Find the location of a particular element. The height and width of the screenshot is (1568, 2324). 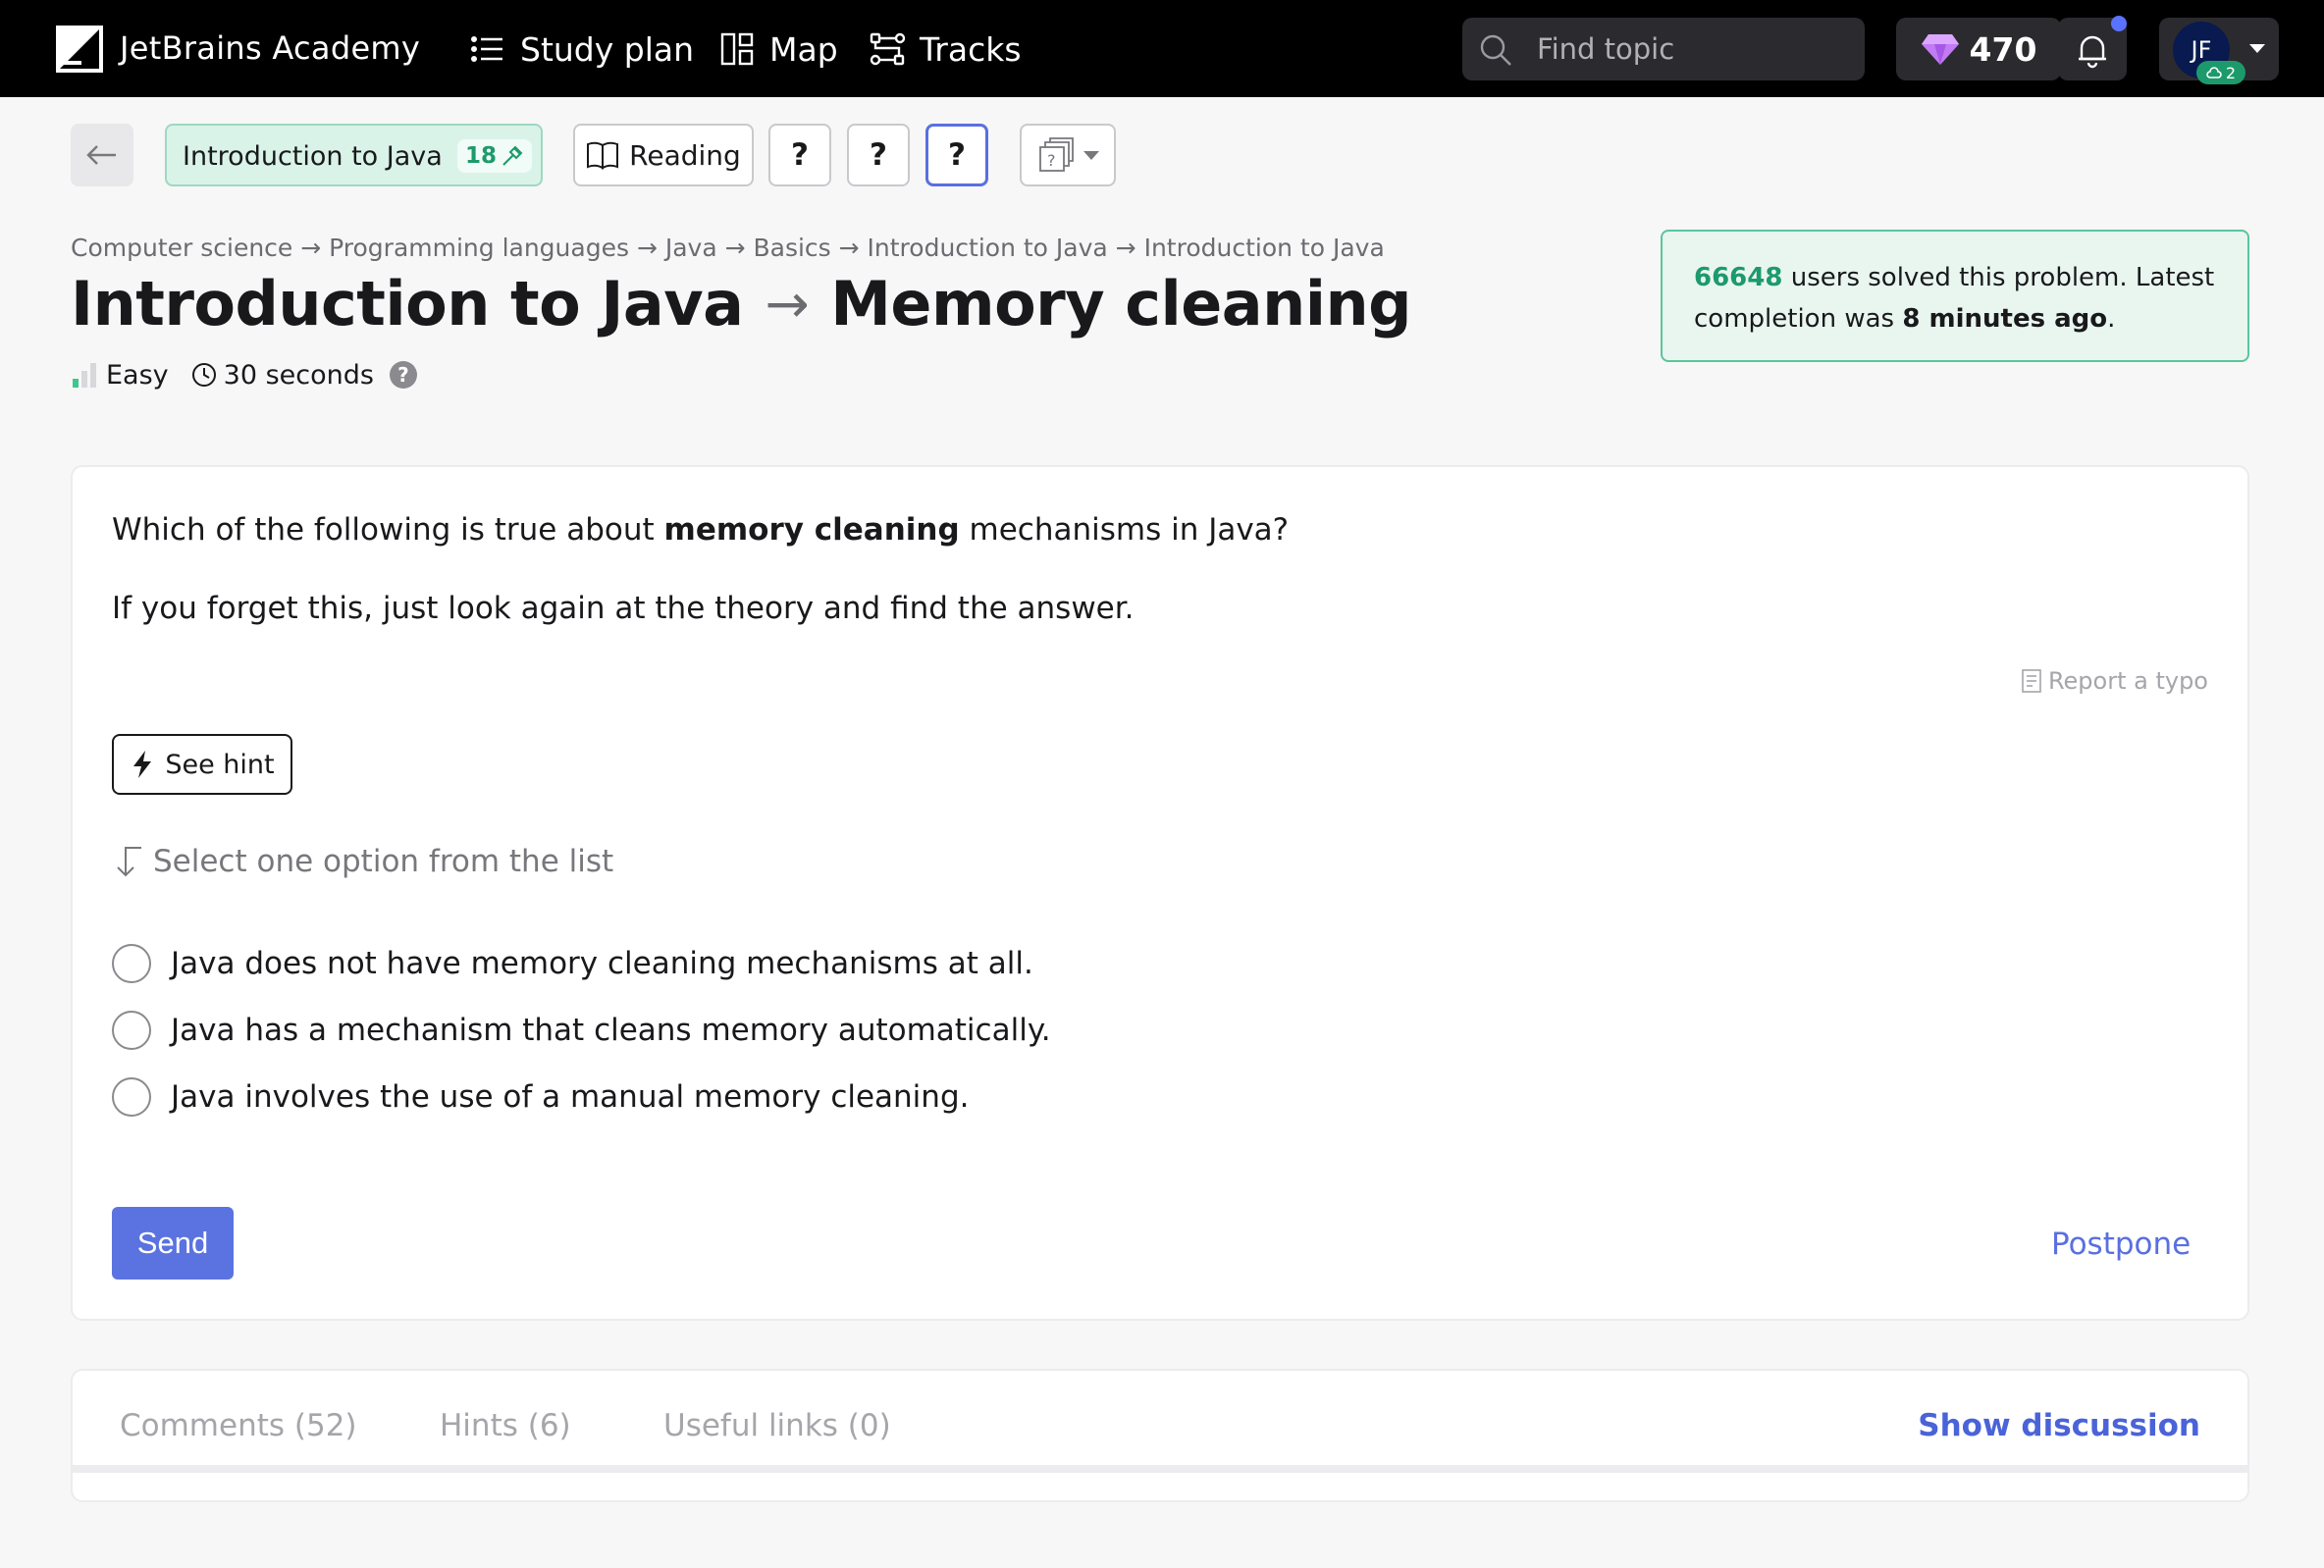

user-level-badge: 2 is located at coordinates (2220, 72).